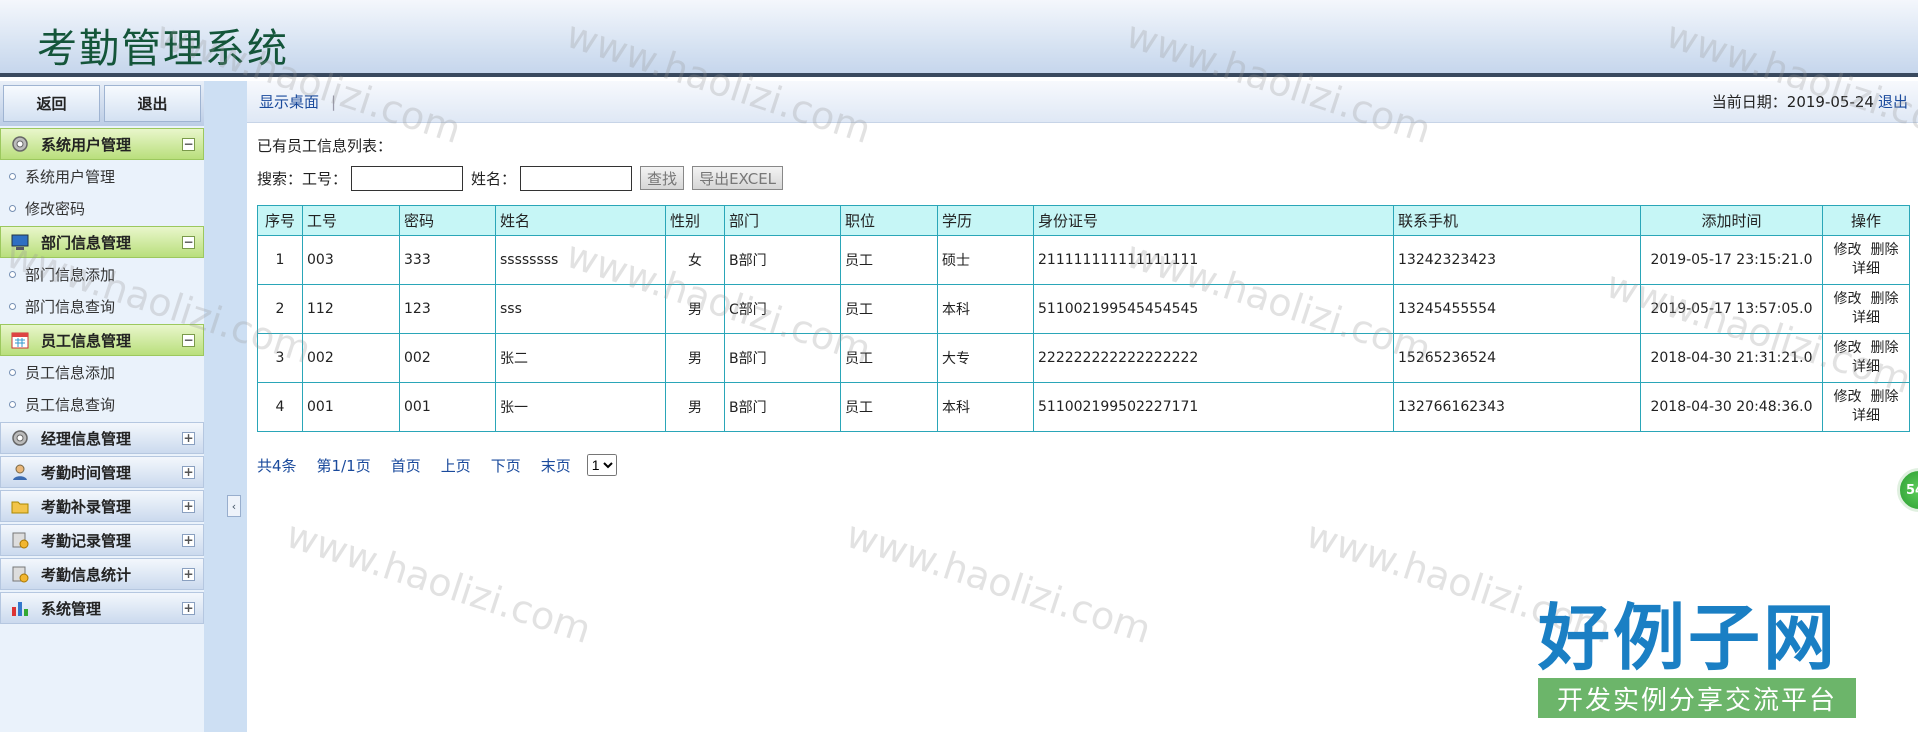 This screenshot has height=732, width=1918. I want to click on column-header: 身份证号, so click(1213, 220).